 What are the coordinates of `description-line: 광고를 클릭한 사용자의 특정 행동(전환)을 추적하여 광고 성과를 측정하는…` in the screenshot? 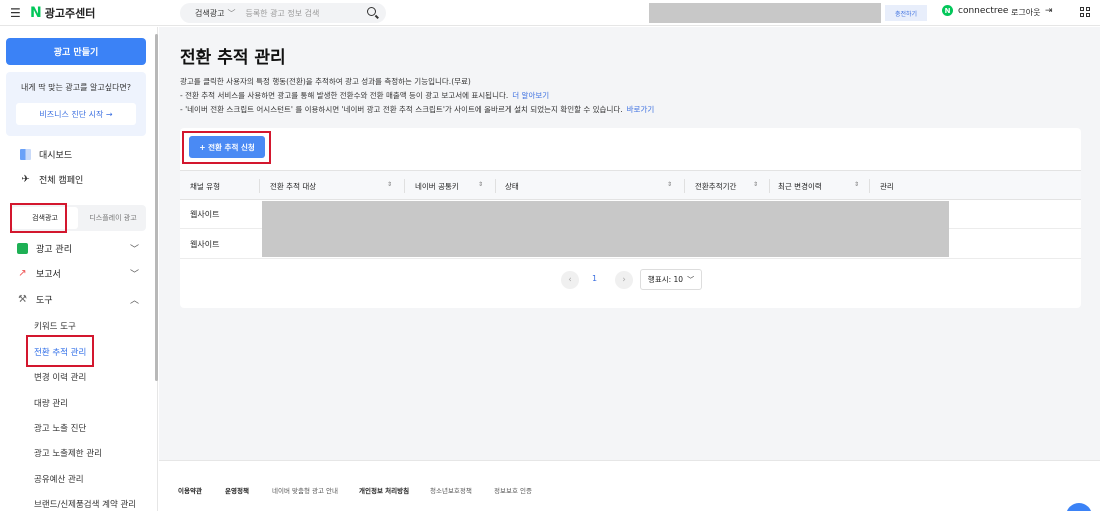 It's located at (325, 81).